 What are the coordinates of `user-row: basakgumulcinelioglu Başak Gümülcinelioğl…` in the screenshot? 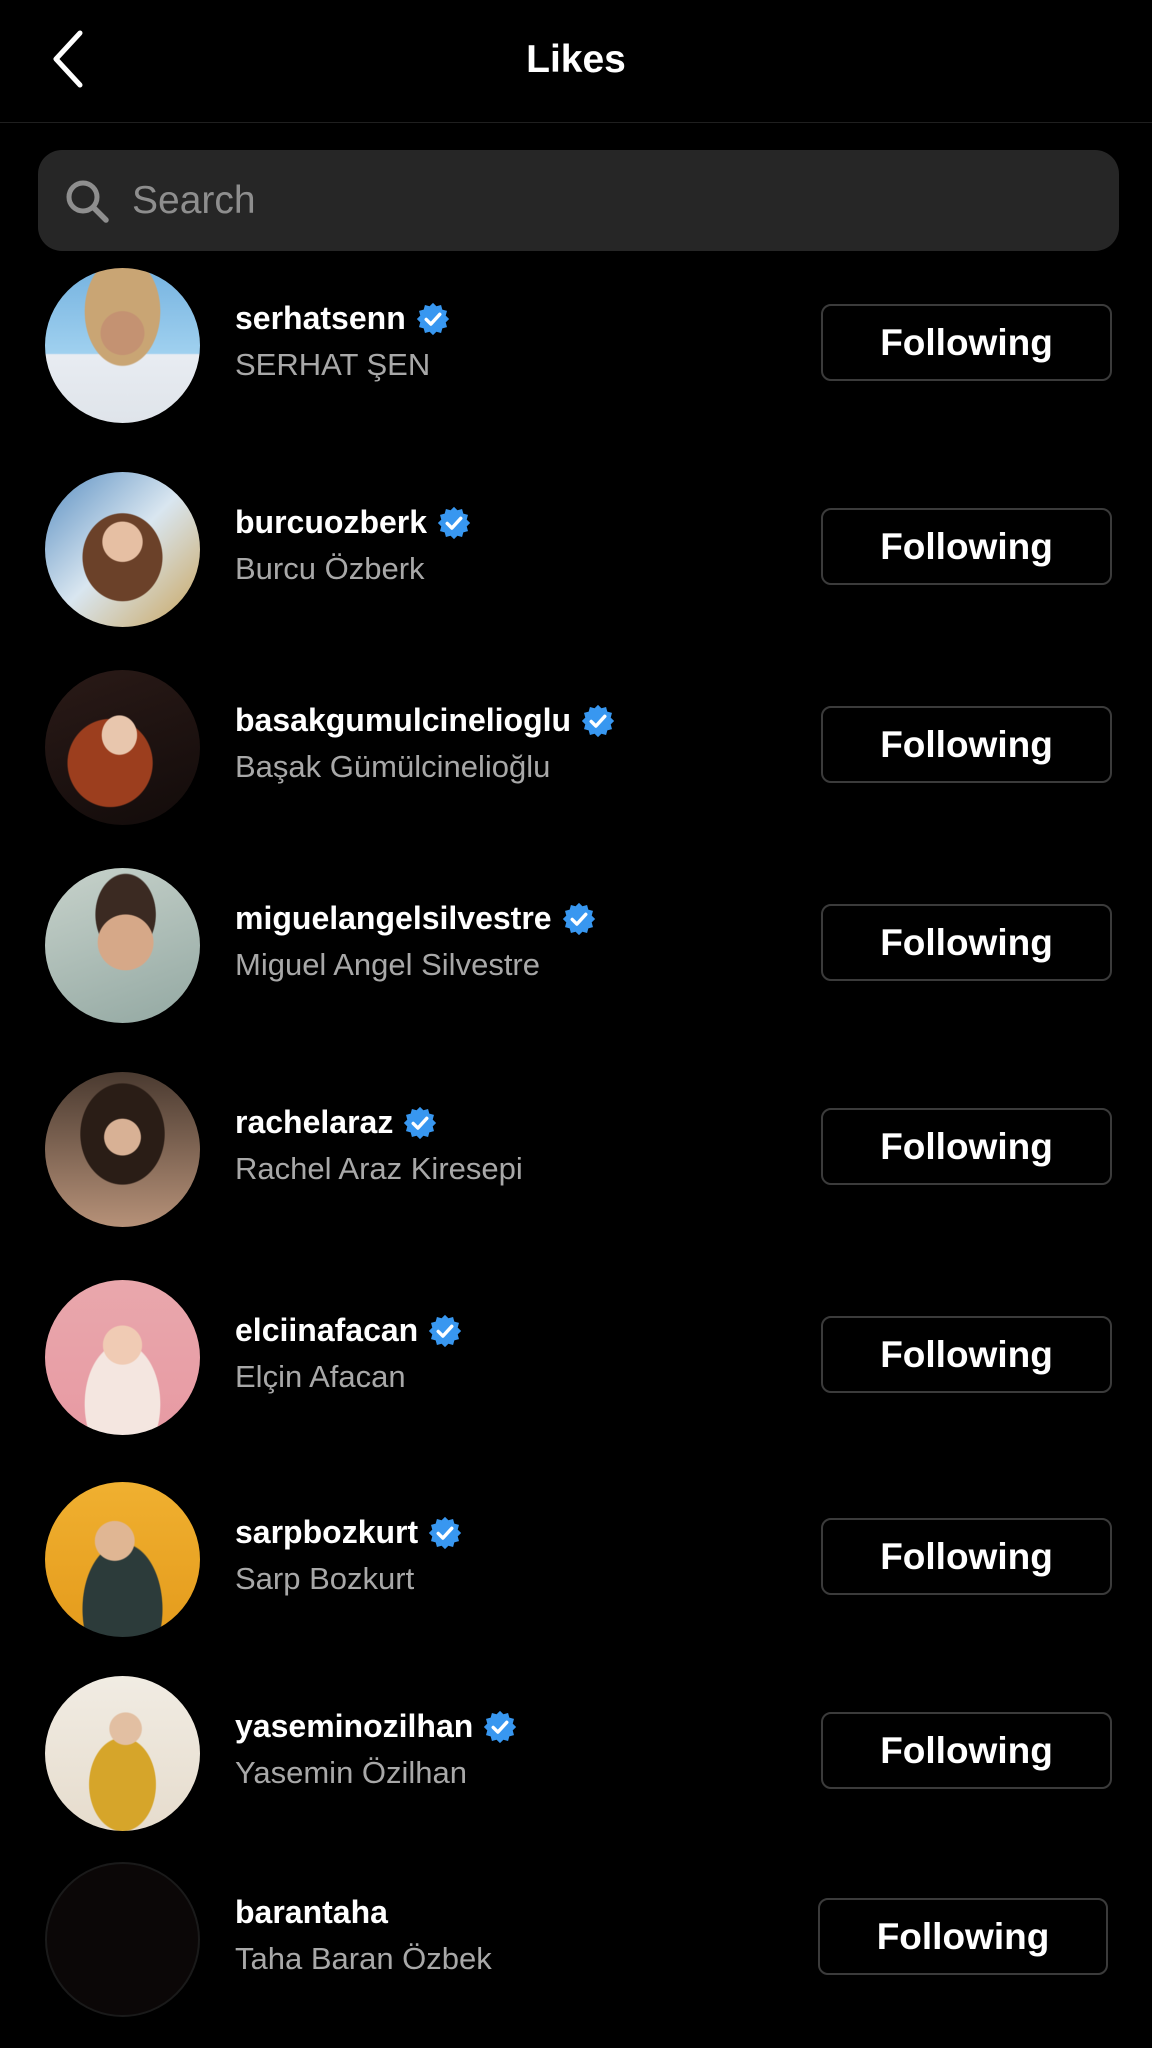 It's located at (576, 740).